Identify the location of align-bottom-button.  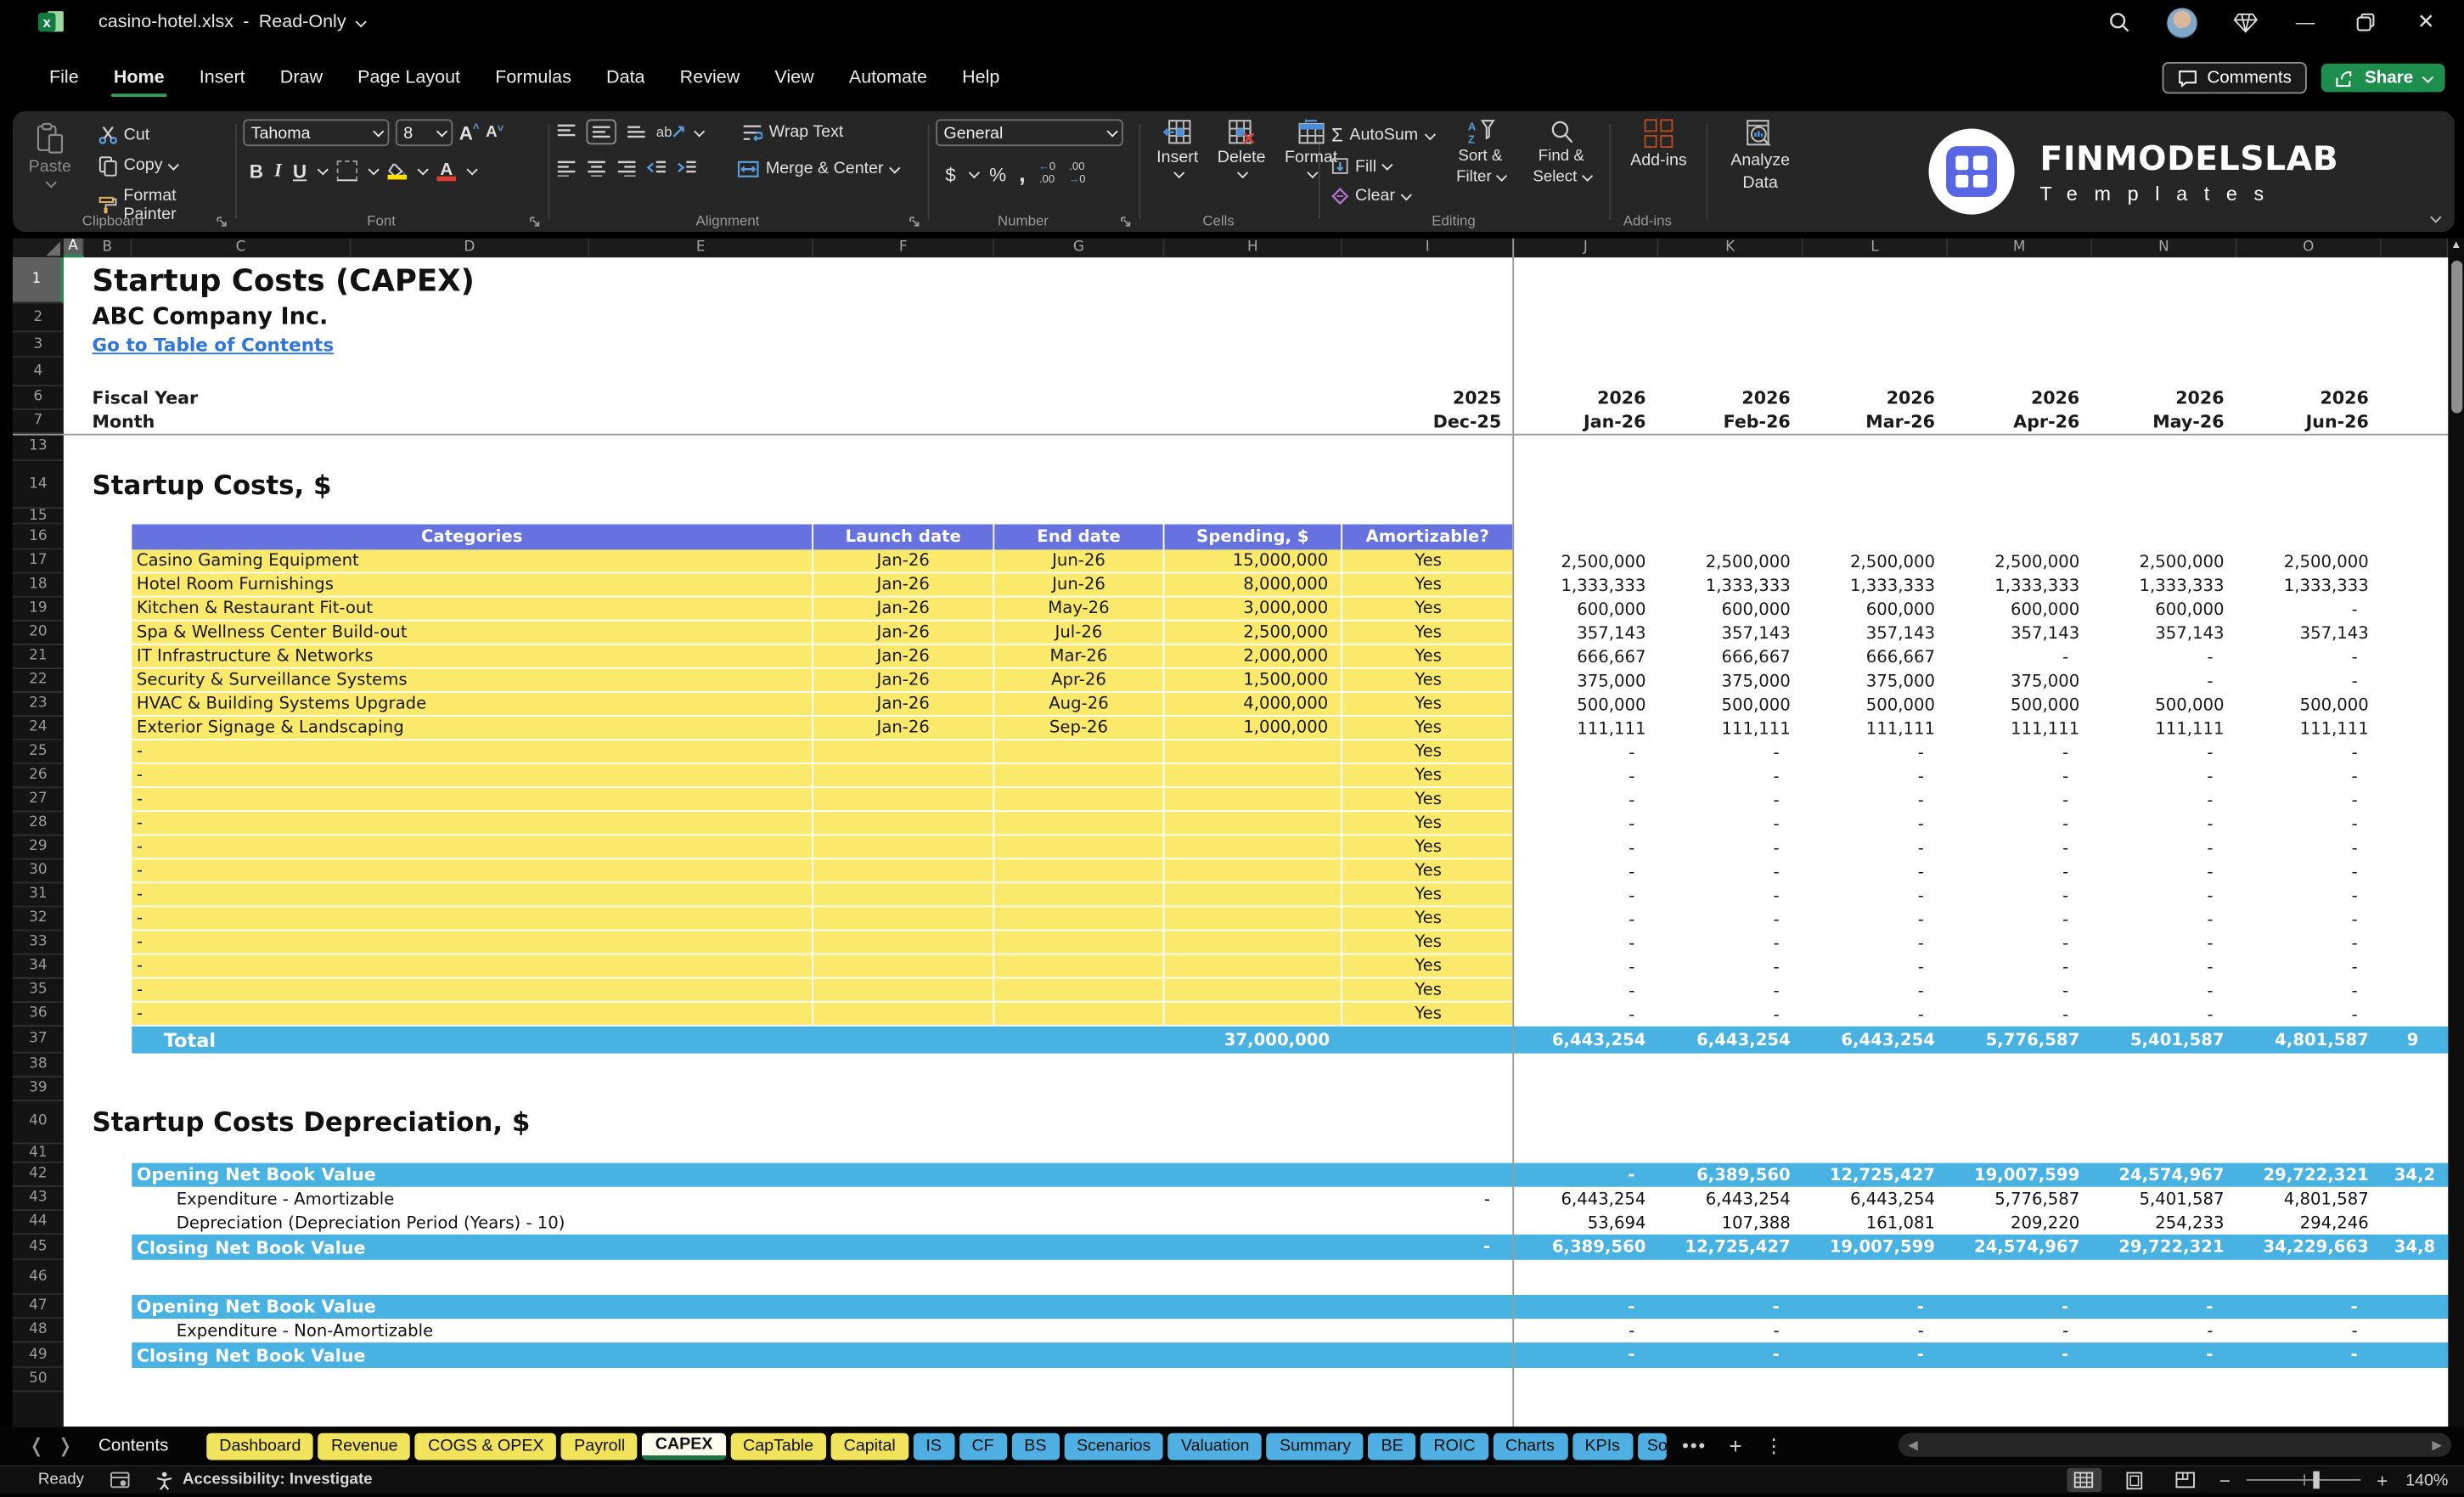
(636, 132).